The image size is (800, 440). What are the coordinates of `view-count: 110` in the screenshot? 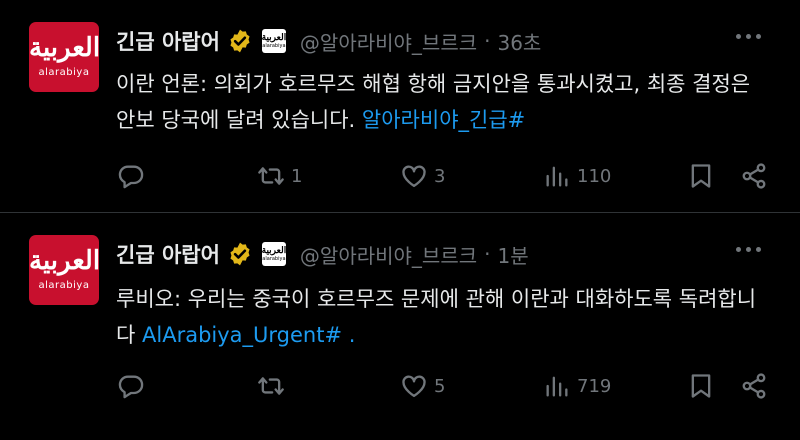 It's located at (594, 176).